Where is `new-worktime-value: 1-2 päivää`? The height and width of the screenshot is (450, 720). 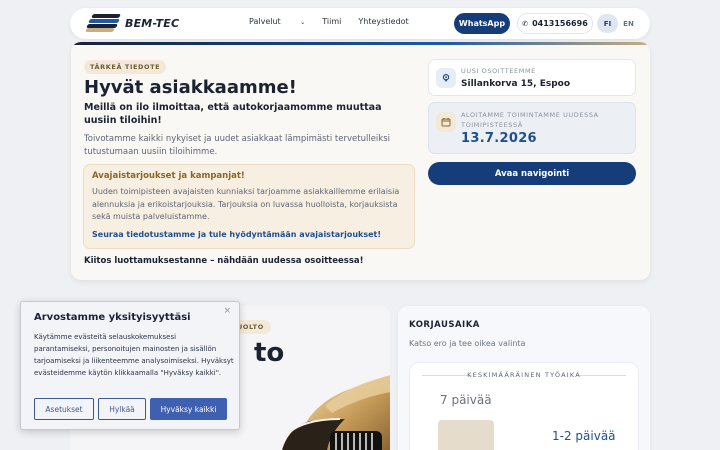 new-worktime-value: 1-2 päivää is located at coordinates (584, 436).